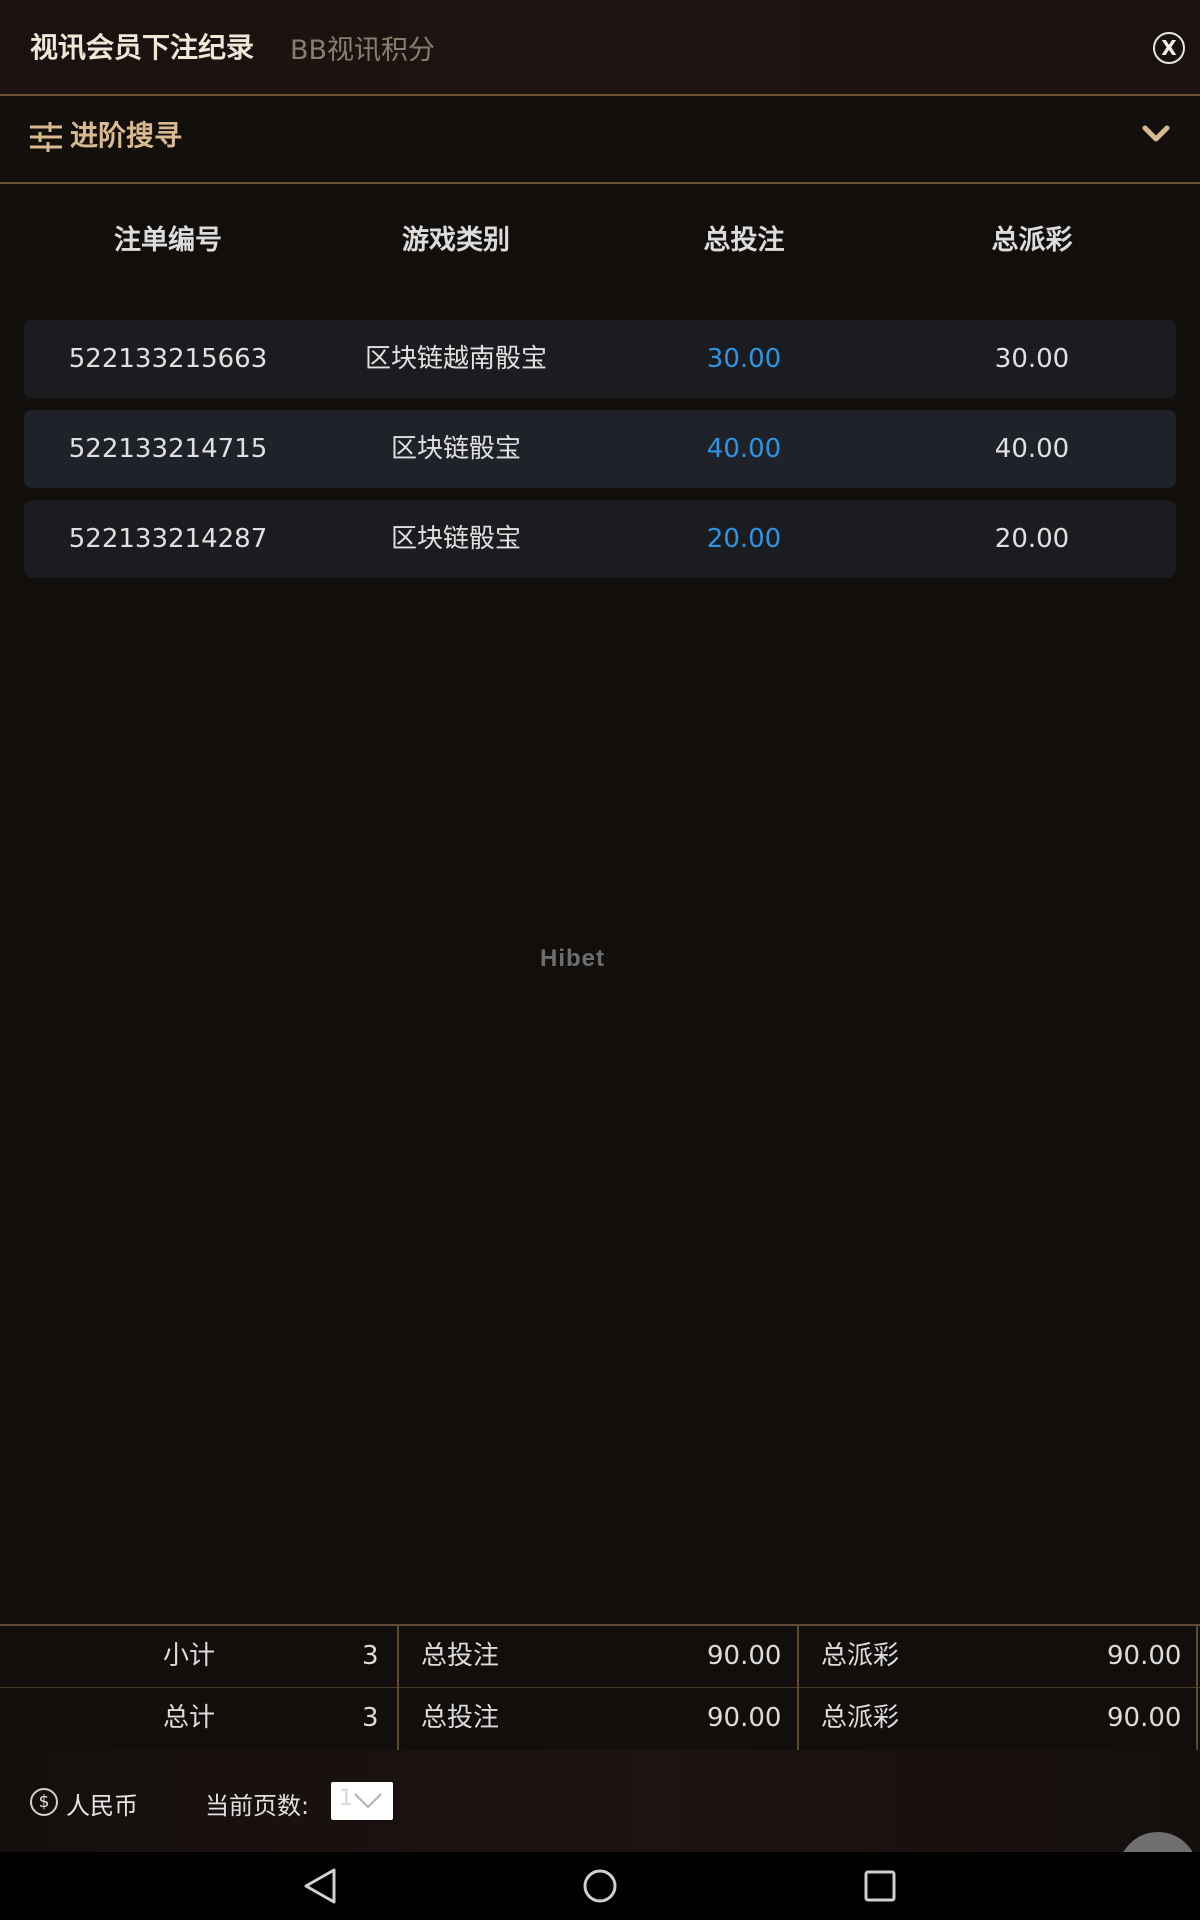 The image size is (1200, 1920). What do you see at coordinates (460, 1718) in the screenshot?
I see `total-bet-label: 总投注` at bounding box center [460, 1718].